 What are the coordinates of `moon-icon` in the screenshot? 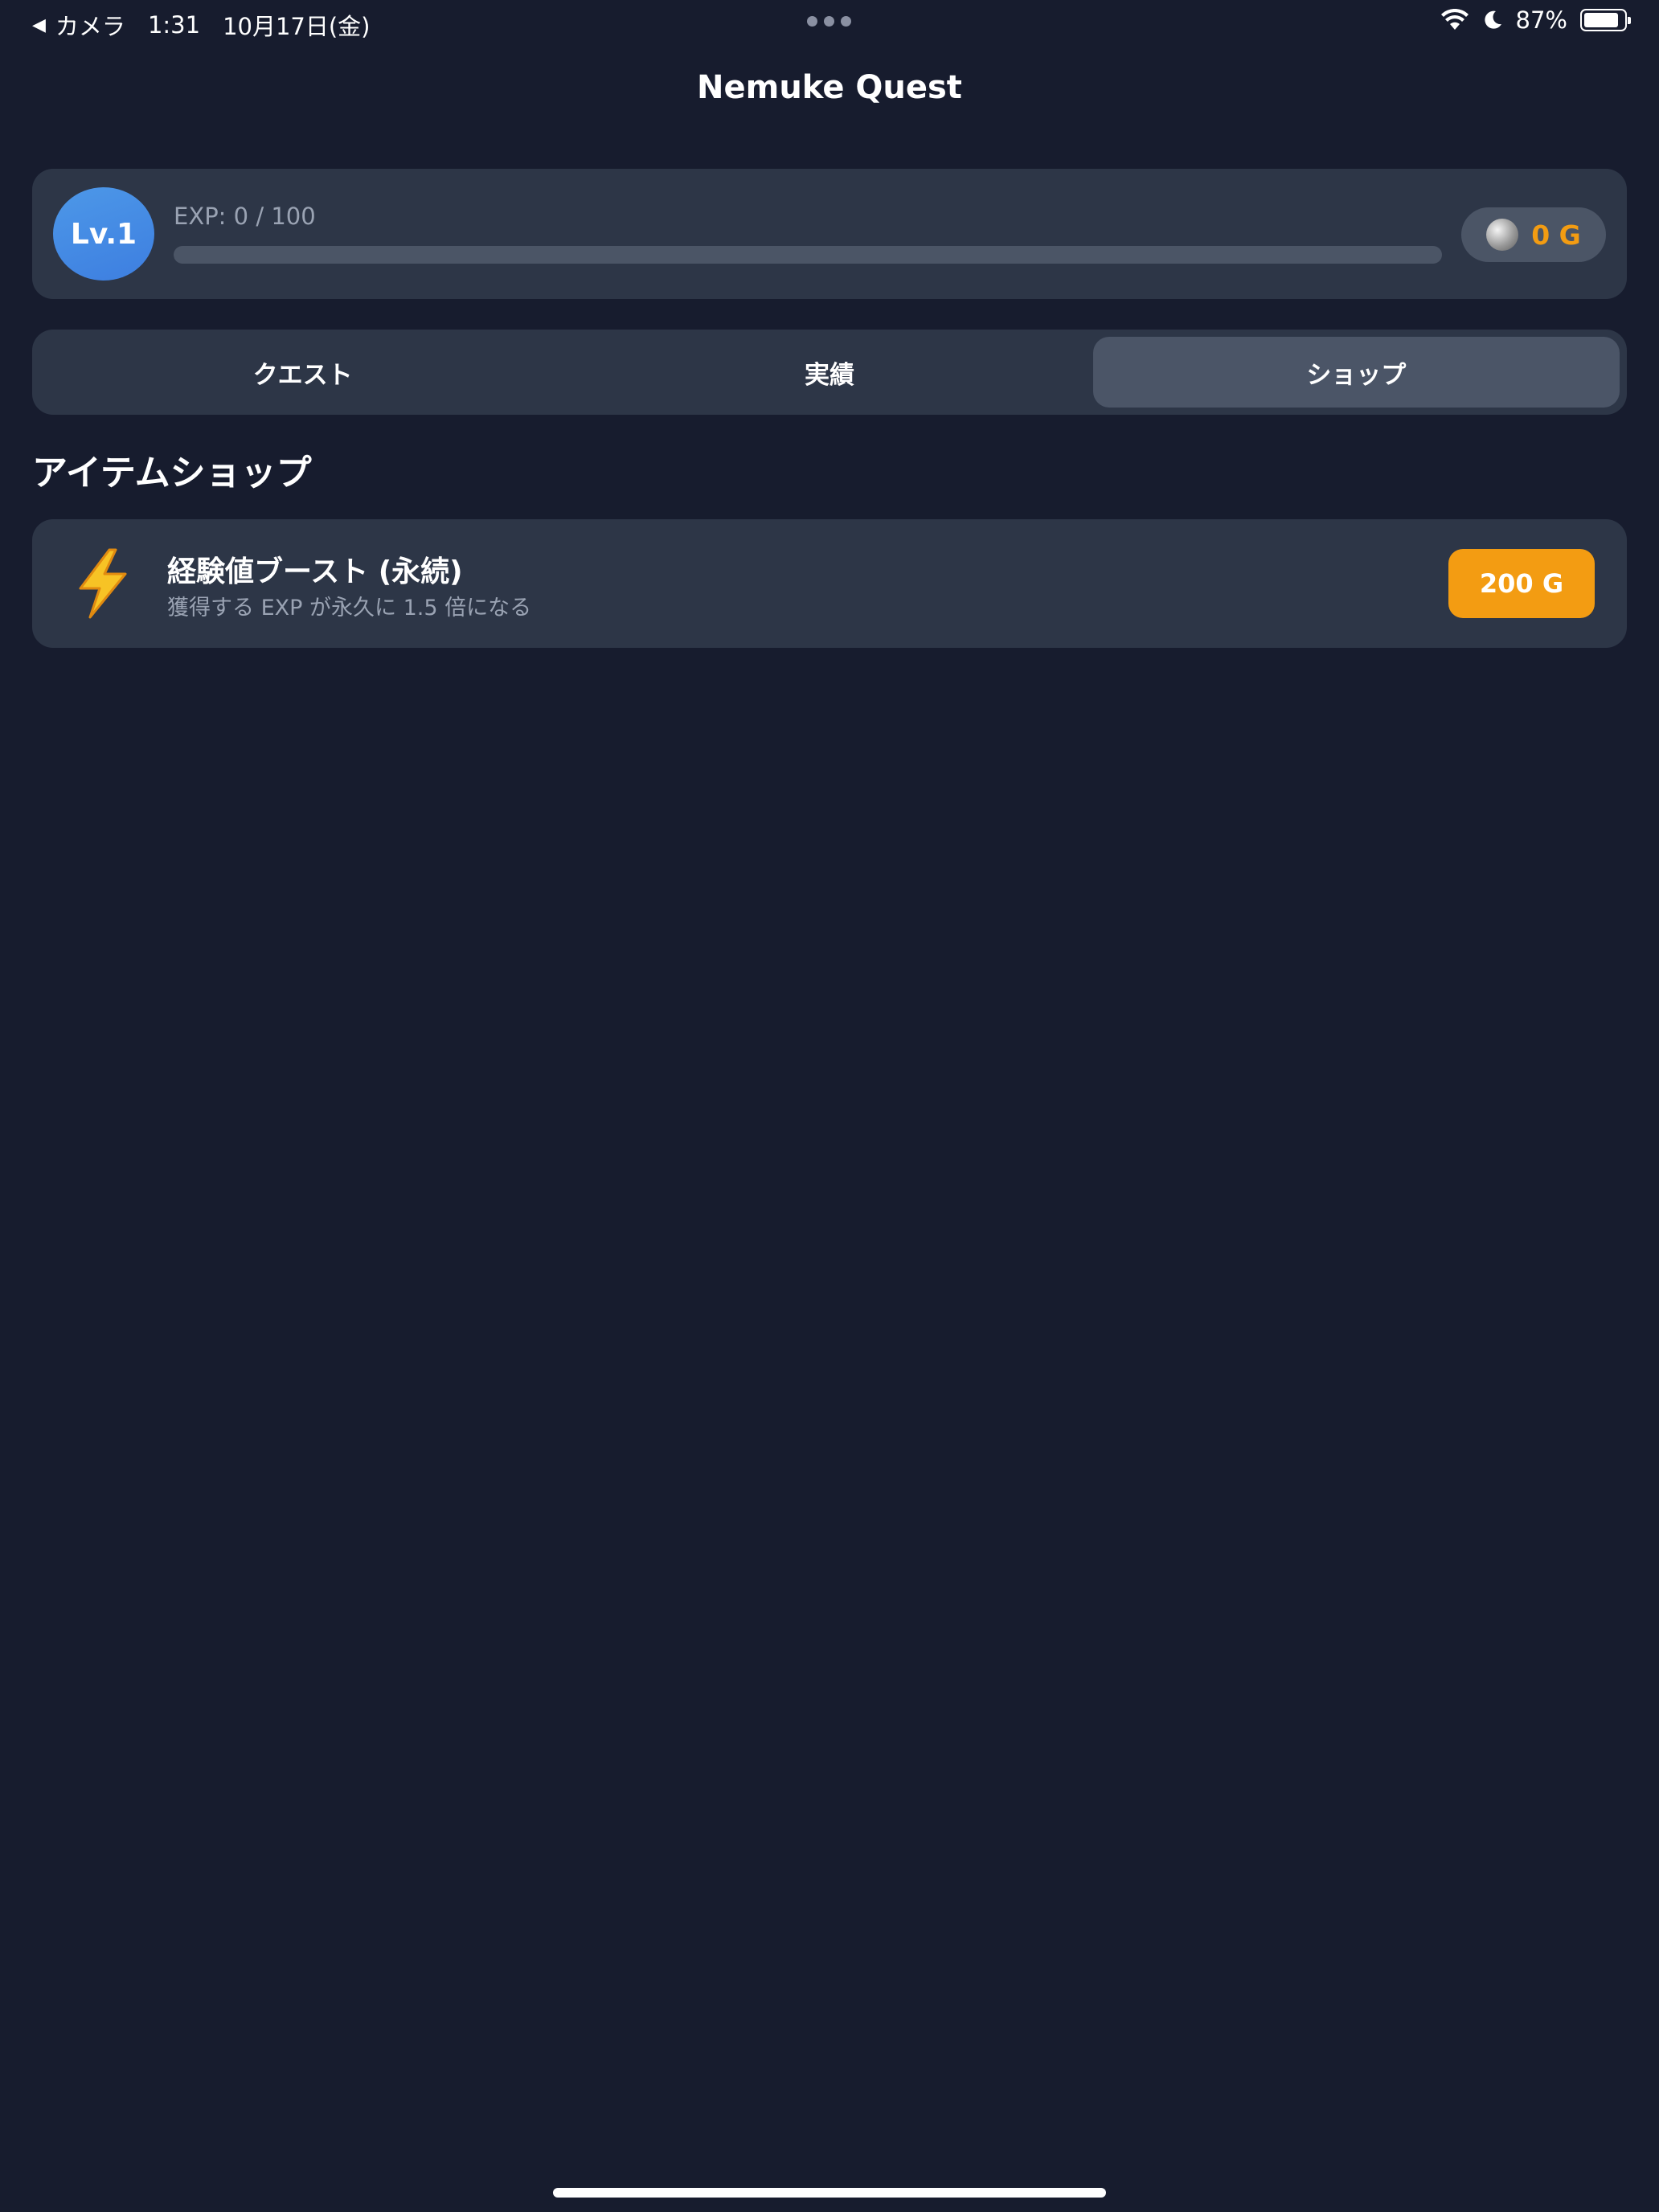 It's located at (1492, 19).